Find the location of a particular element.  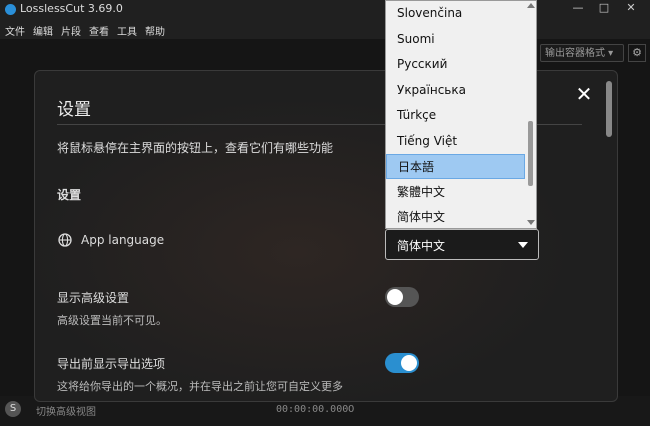

menu-bar: 文件 编辑 片段 查看 工具 帮助 is located at coordinates (325, 29).